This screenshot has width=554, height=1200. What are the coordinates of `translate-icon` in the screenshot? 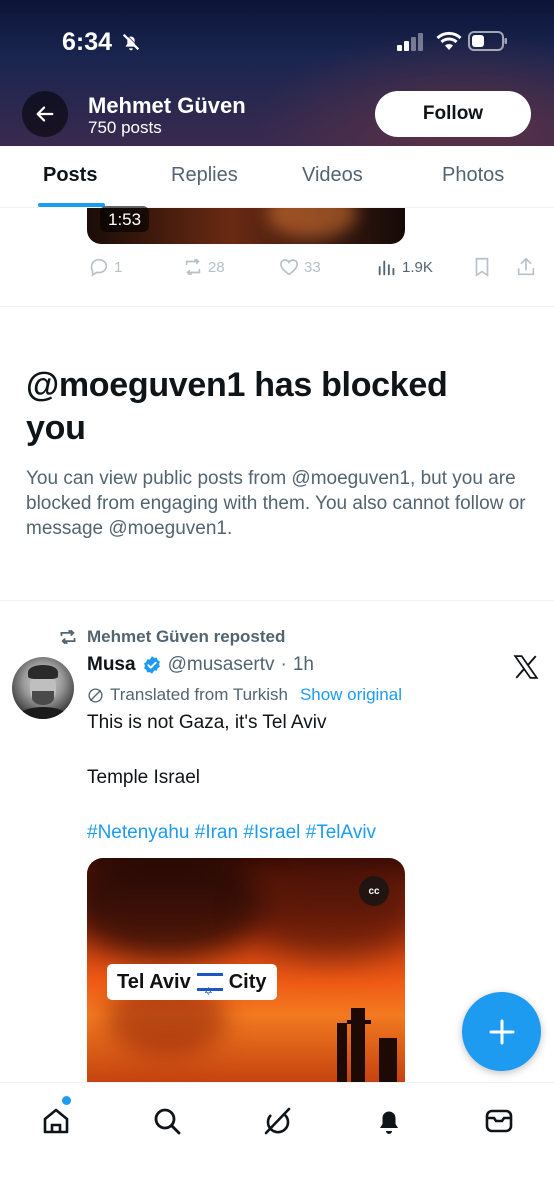 It's located at (95, 695).